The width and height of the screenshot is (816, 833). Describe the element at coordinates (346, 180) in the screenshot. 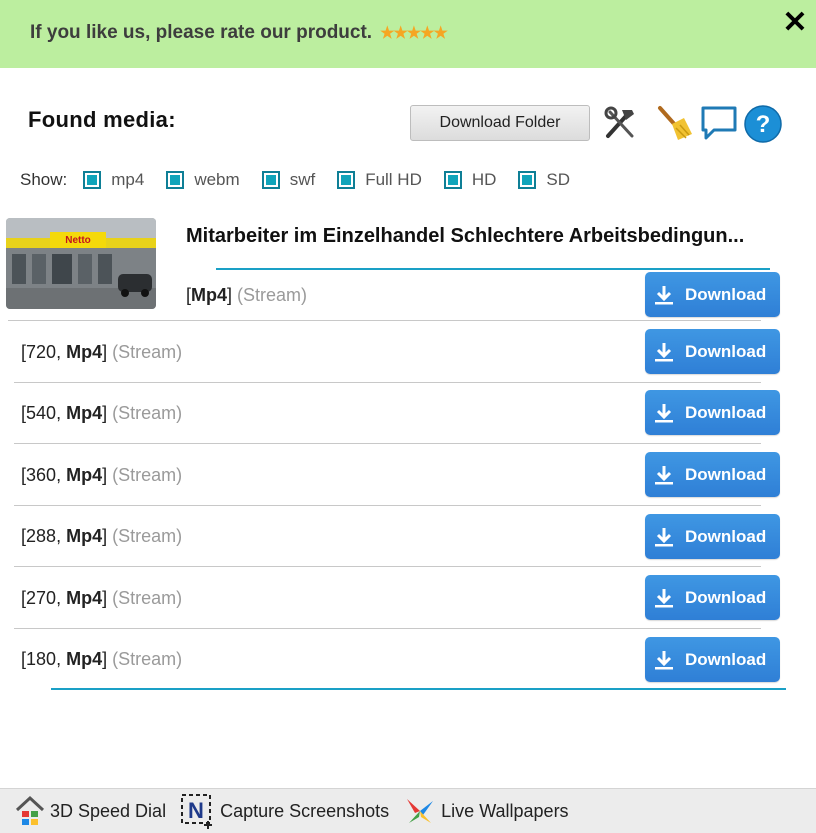

I see `checkbox-full-hd` at that location.